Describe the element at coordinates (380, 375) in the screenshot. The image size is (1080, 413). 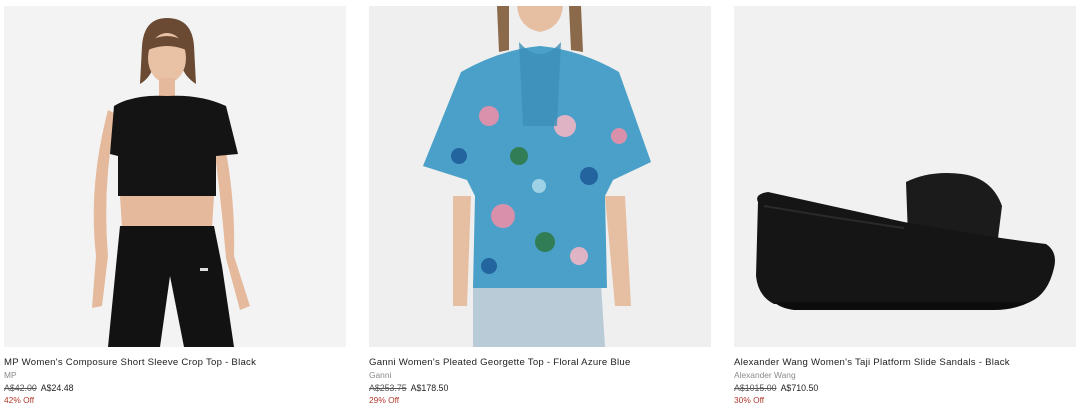
I see `product-brand: Ganni` at that location.